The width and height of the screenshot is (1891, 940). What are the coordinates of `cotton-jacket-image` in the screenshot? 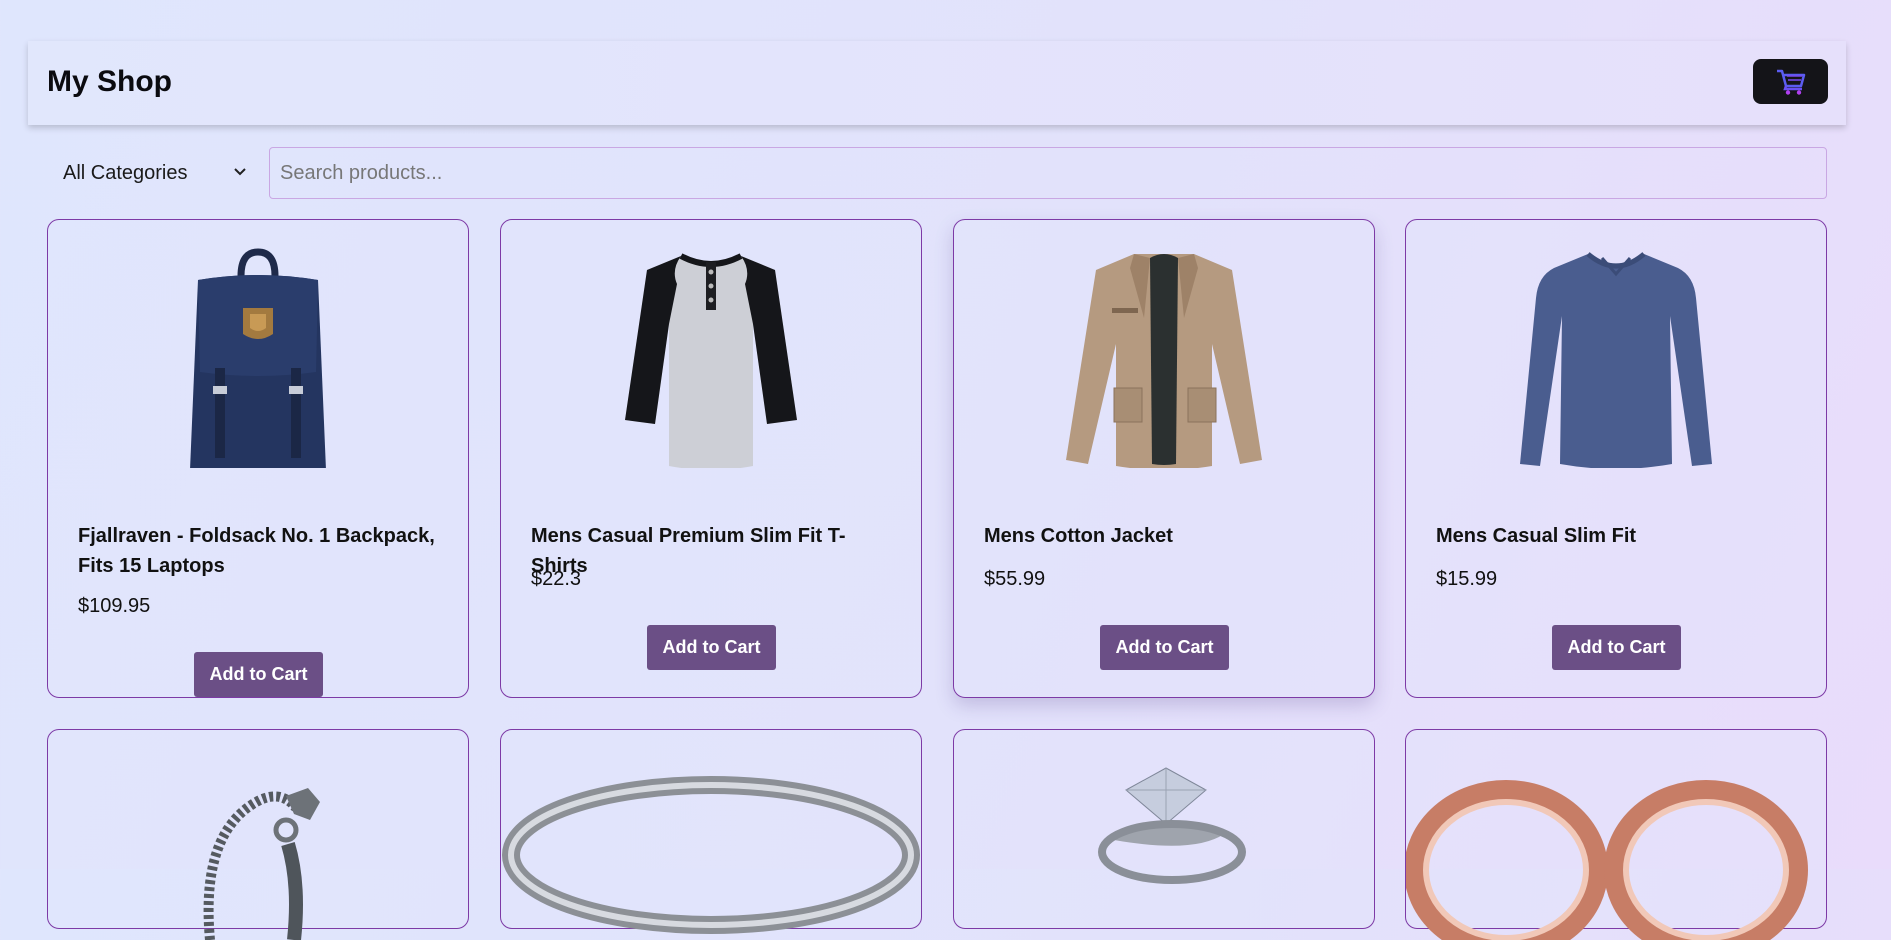 It's located at (1164, 361).